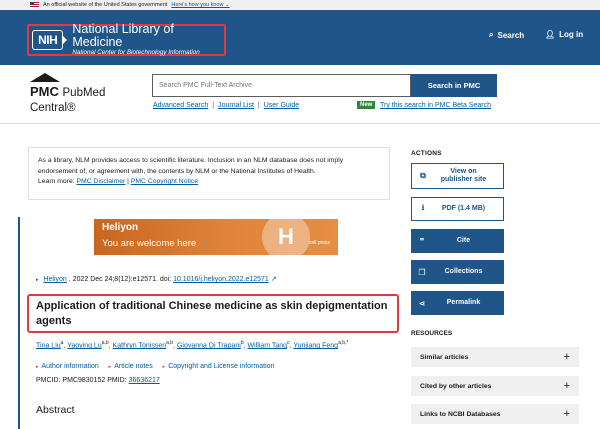  I want to click on pdf-download-button: ⭳ PDF (1.4 MB), so click(457, 209).